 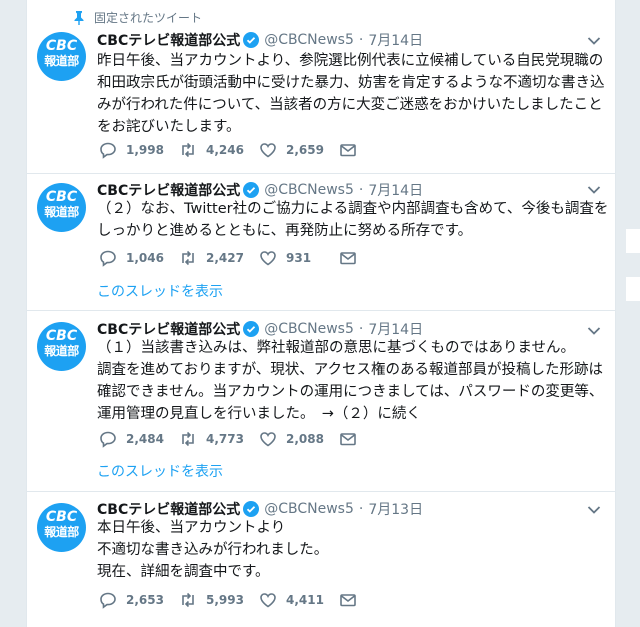 What do you see at coordinates (145, 600) in the screenshot?
I see `reply-count: 2,653` at bounding box center [145, 600].